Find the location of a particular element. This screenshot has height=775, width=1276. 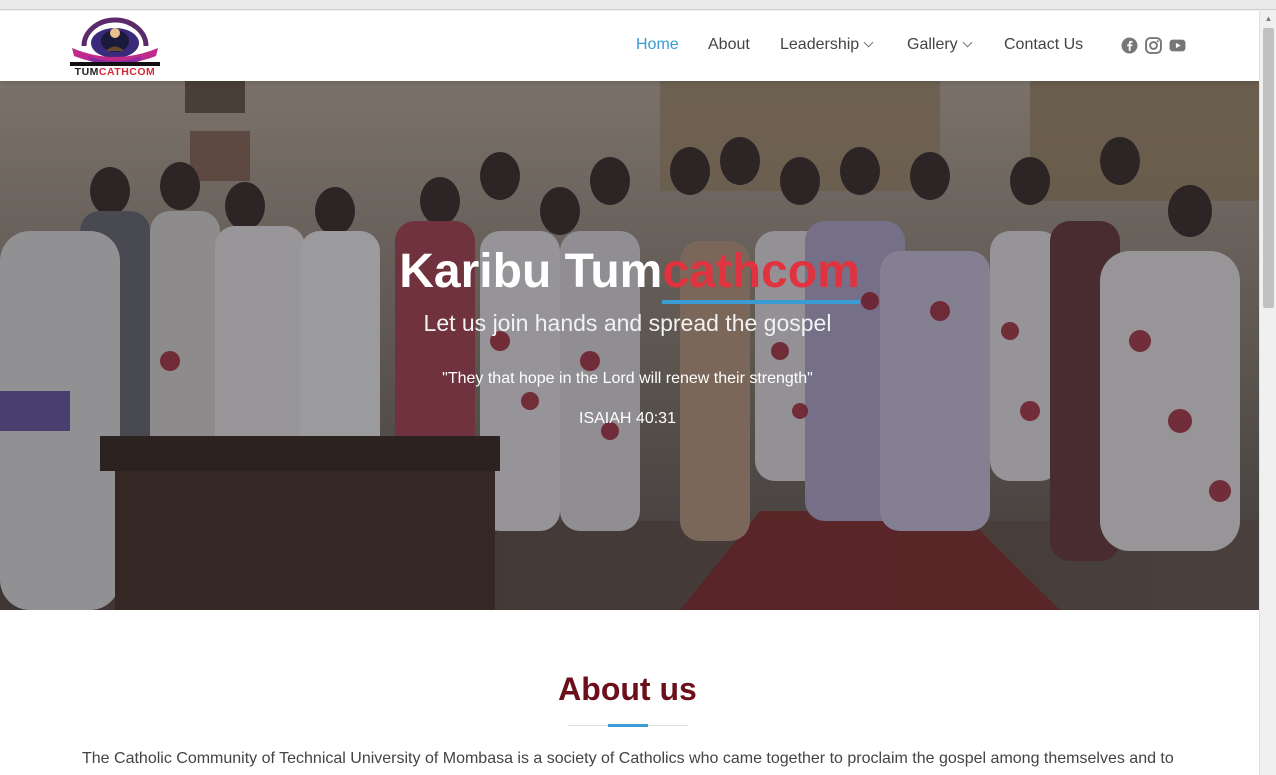

hero-title: Karibu Tumcathcom is located at coordinates (629, 272).